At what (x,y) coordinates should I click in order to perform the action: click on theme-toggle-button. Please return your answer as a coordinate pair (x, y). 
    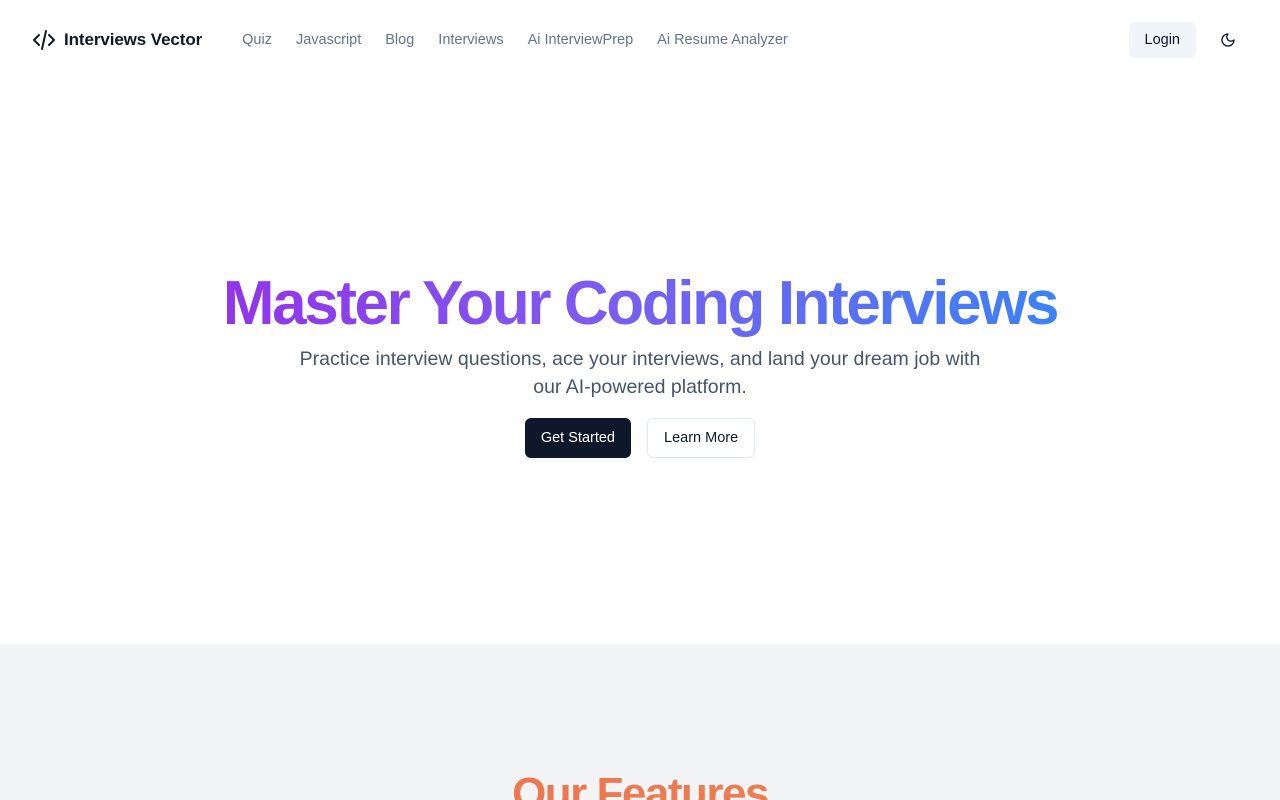
    Looking at the image, I should click on (1228, 40).